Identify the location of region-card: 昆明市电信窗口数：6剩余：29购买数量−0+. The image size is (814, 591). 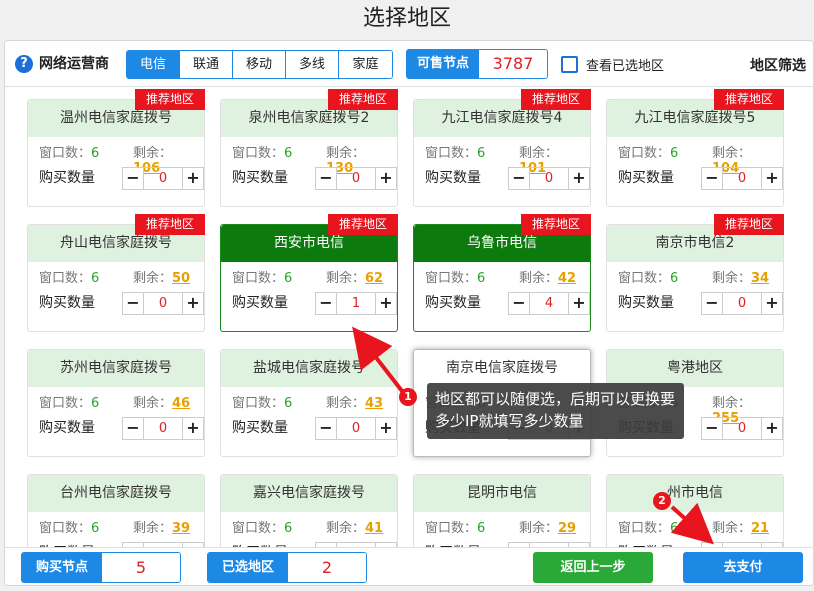
(502, 511).